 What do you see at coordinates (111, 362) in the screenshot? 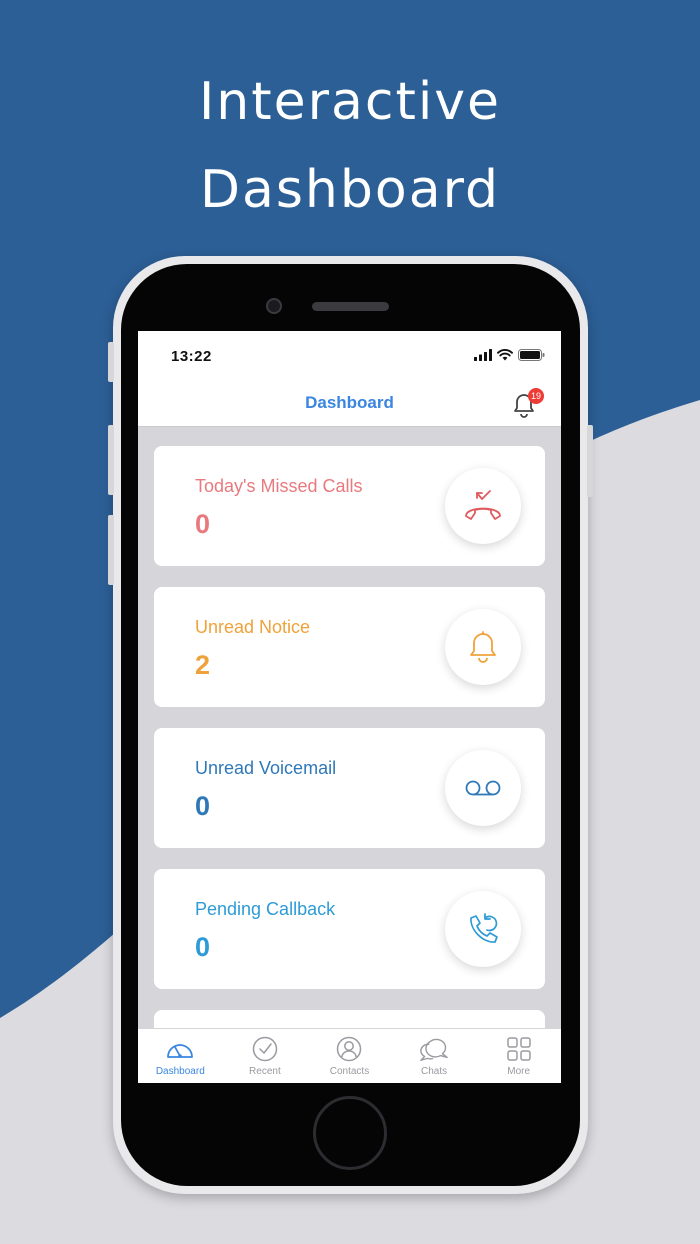
I see `phone-side-button-mute` at bounding box center [111, 362].